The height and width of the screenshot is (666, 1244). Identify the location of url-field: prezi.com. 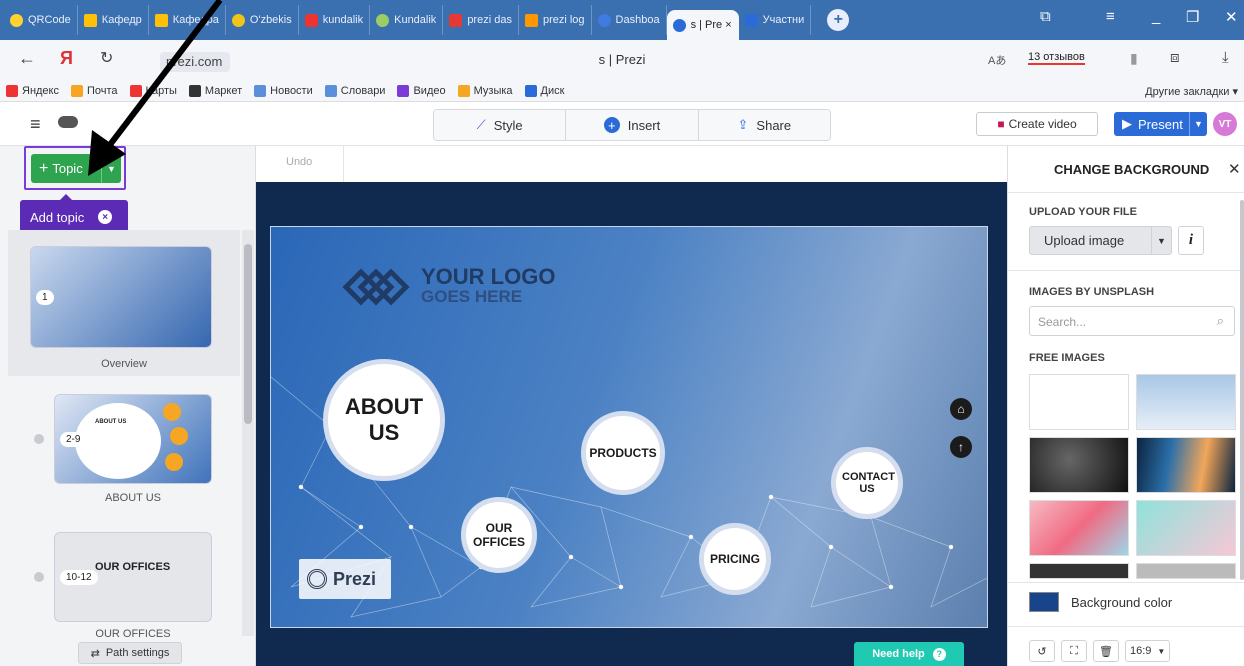
(195, 62).